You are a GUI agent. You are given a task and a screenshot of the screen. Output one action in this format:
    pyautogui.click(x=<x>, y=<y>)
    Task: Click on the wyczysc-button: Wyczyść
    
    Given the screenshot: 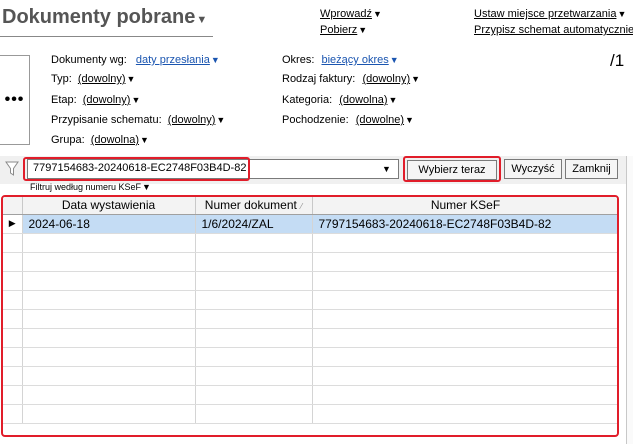 What is the action you would take?
    pyautogui.click(x=533, y=169)
    